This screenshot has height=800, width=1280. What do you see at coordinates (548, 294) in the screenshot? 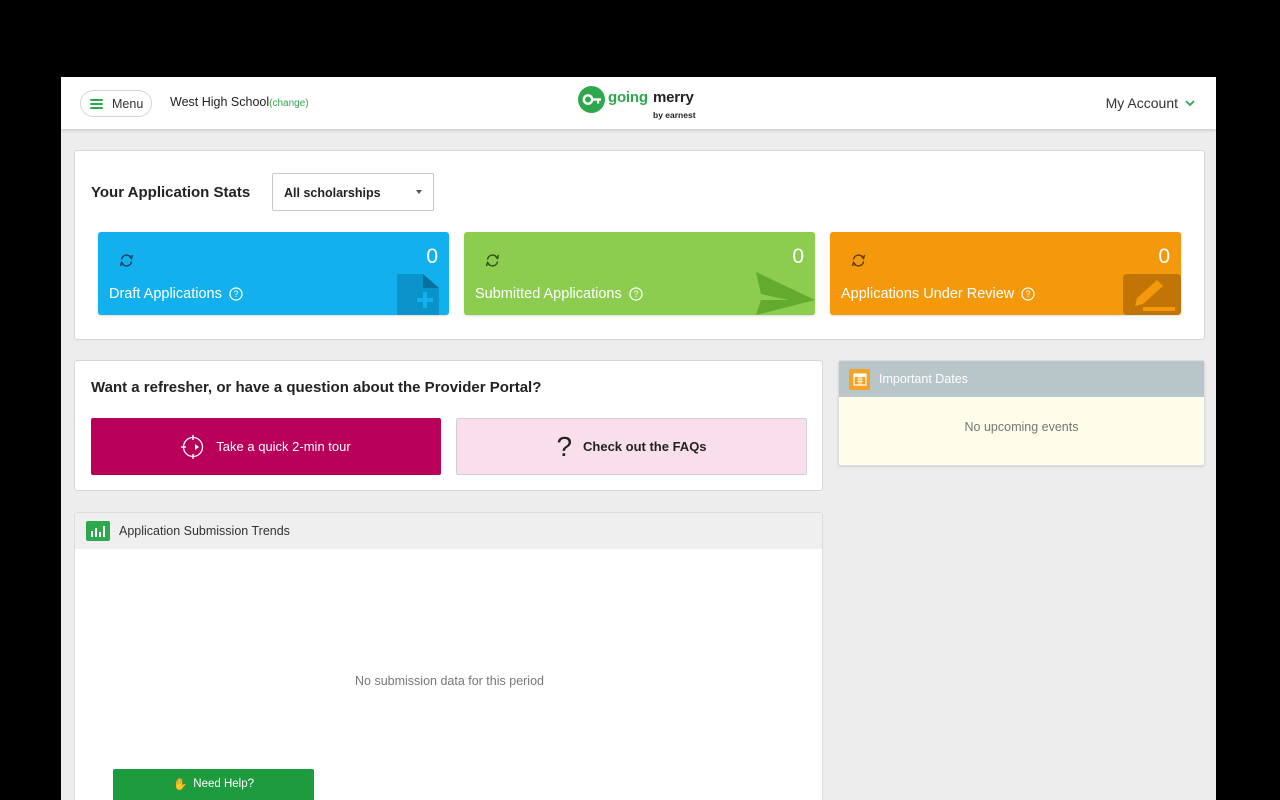
I see `submitted-label: Submitted Applications` at bounding box center [548, 294].